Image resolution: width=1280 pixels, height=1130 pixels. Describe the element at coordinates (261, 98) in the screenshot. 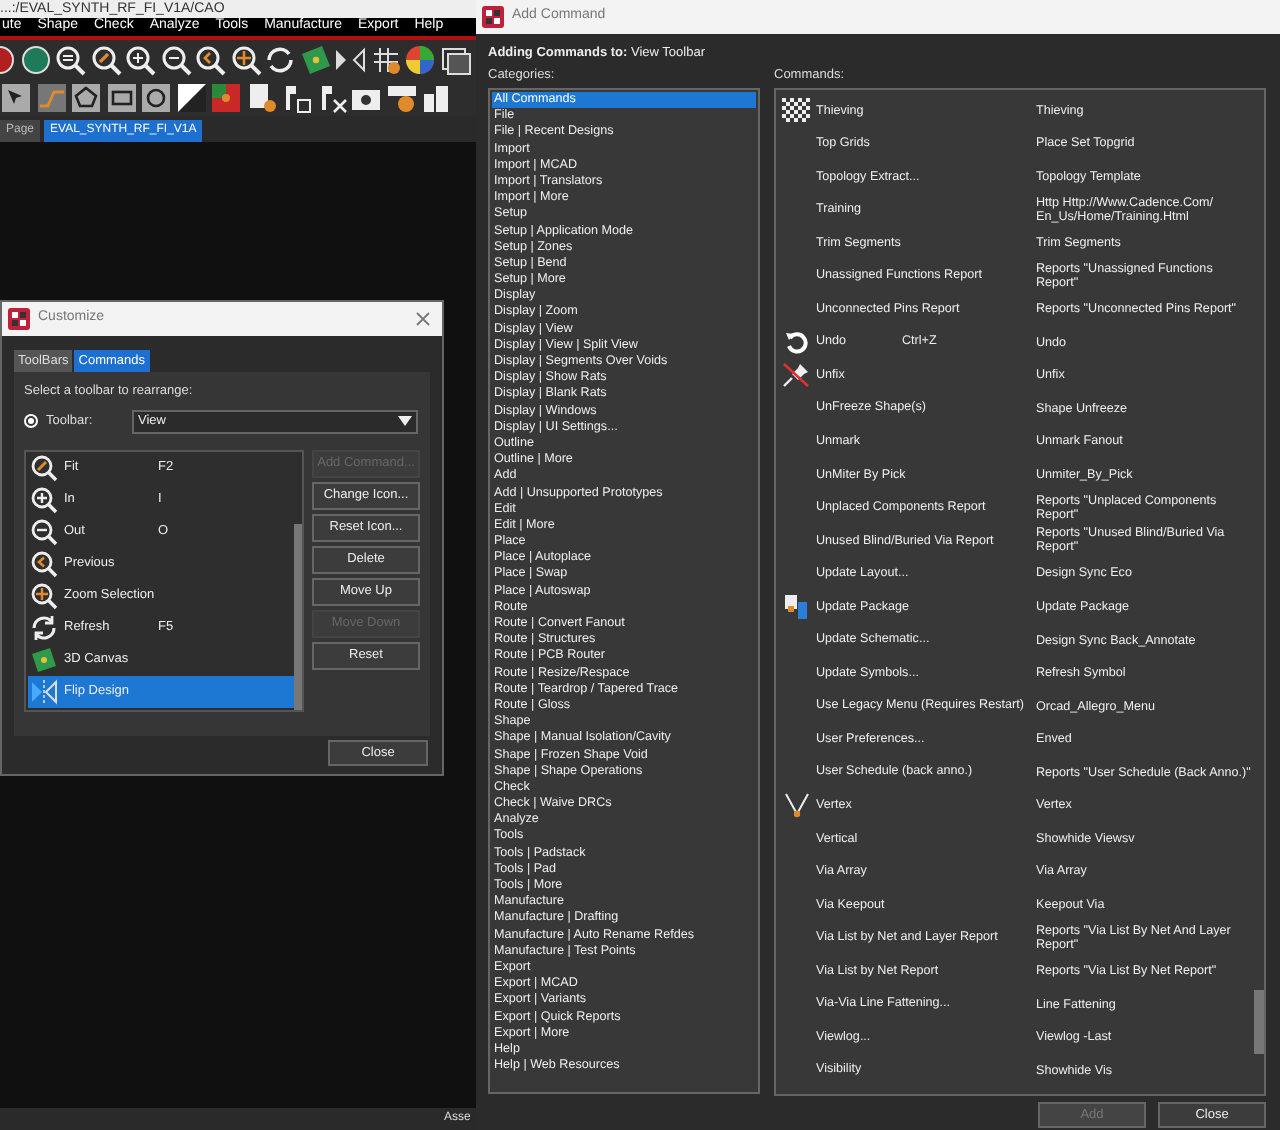

I see `document-icon` at that location.